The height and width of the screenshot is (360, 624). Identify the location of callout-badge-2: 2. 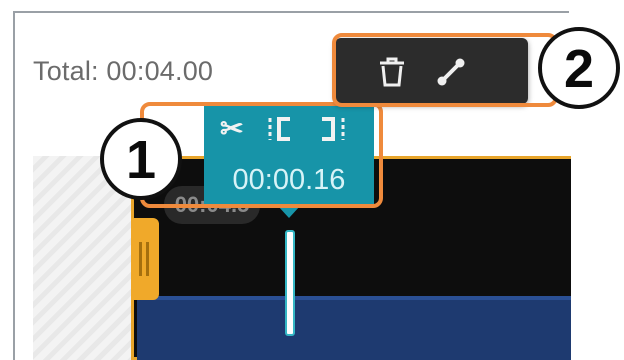
(579, 68).